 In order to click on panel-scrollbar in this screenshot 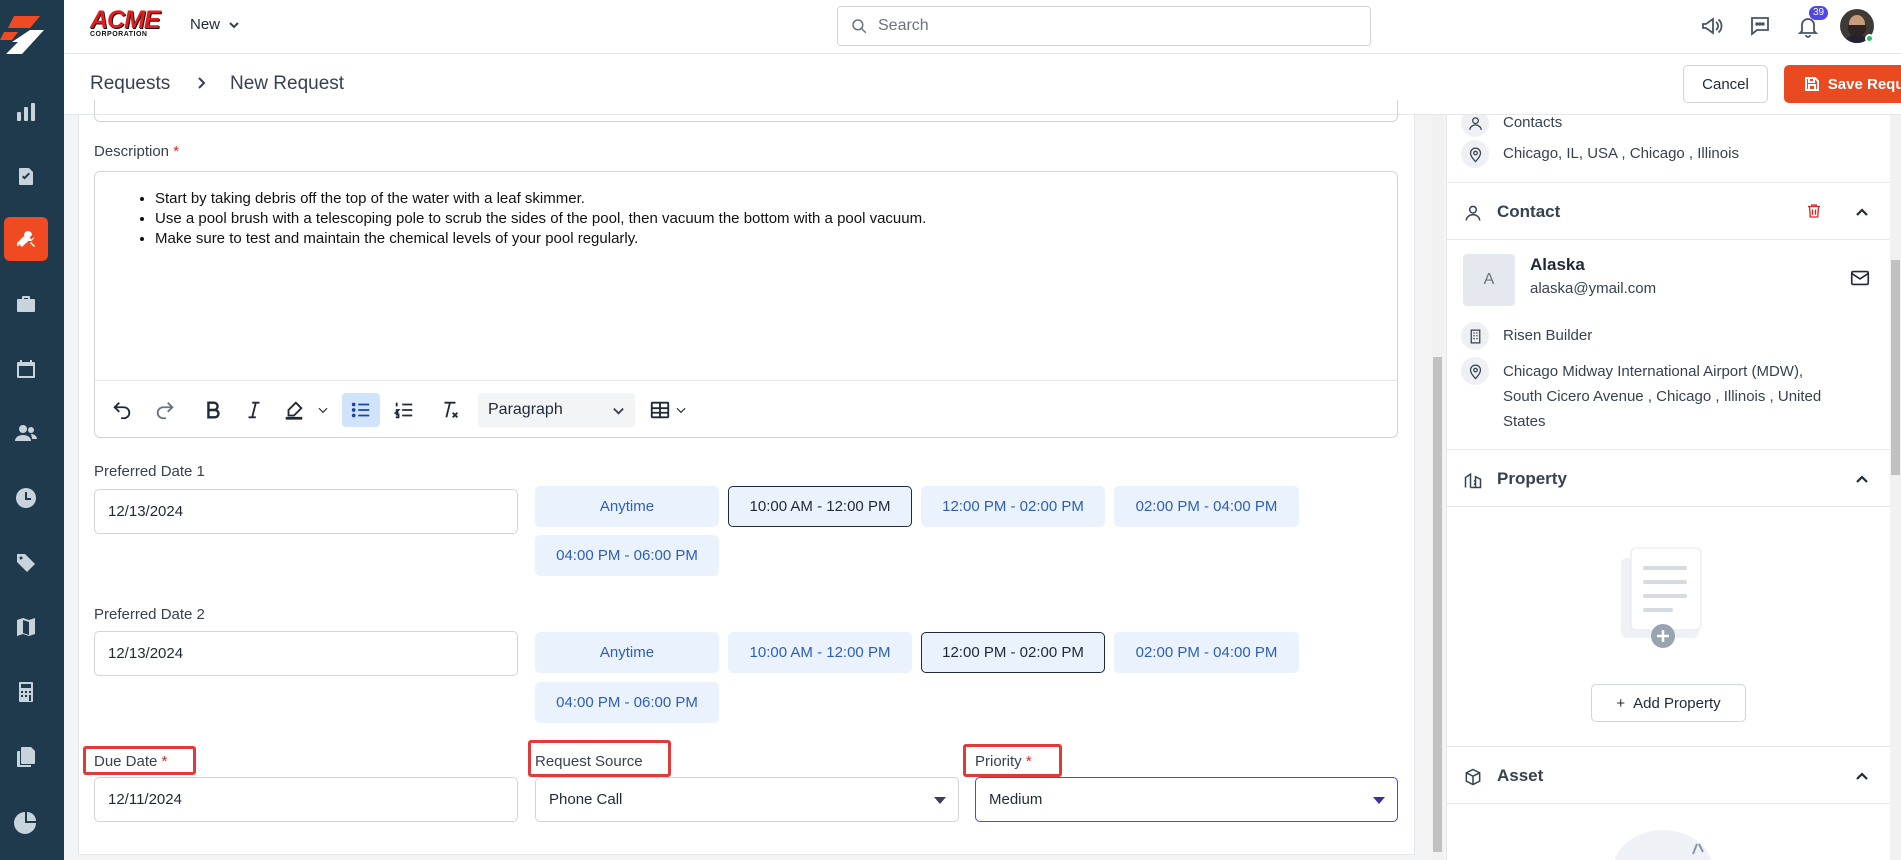, I will do `click(1895, 487)`.